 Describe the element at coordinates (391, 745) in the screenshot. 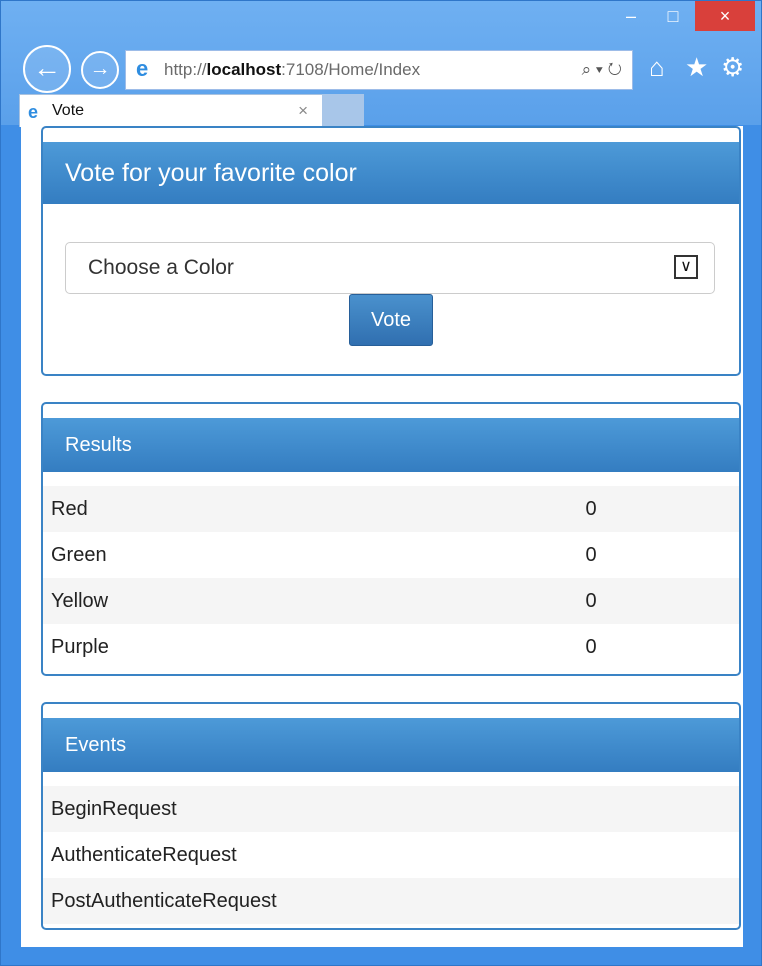

I see `events-heading: Events` at that location.